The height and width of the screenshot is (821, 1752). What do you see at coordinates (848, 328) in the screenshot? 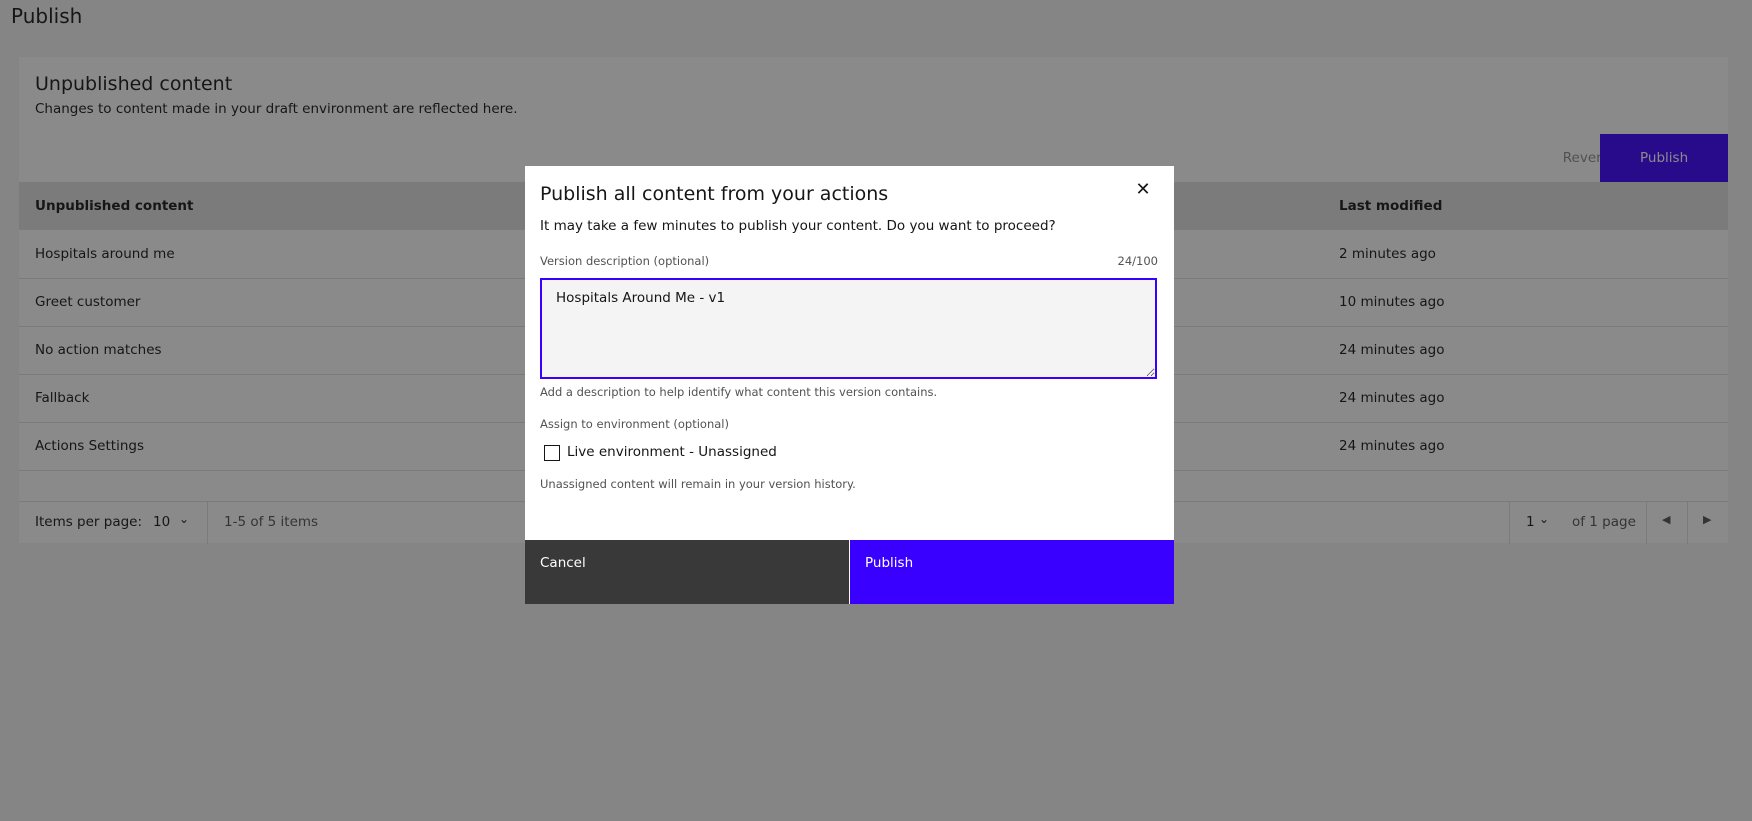
I see `version-description-input: Hospitals Around Me - v1` at bounding box center [848, 328].